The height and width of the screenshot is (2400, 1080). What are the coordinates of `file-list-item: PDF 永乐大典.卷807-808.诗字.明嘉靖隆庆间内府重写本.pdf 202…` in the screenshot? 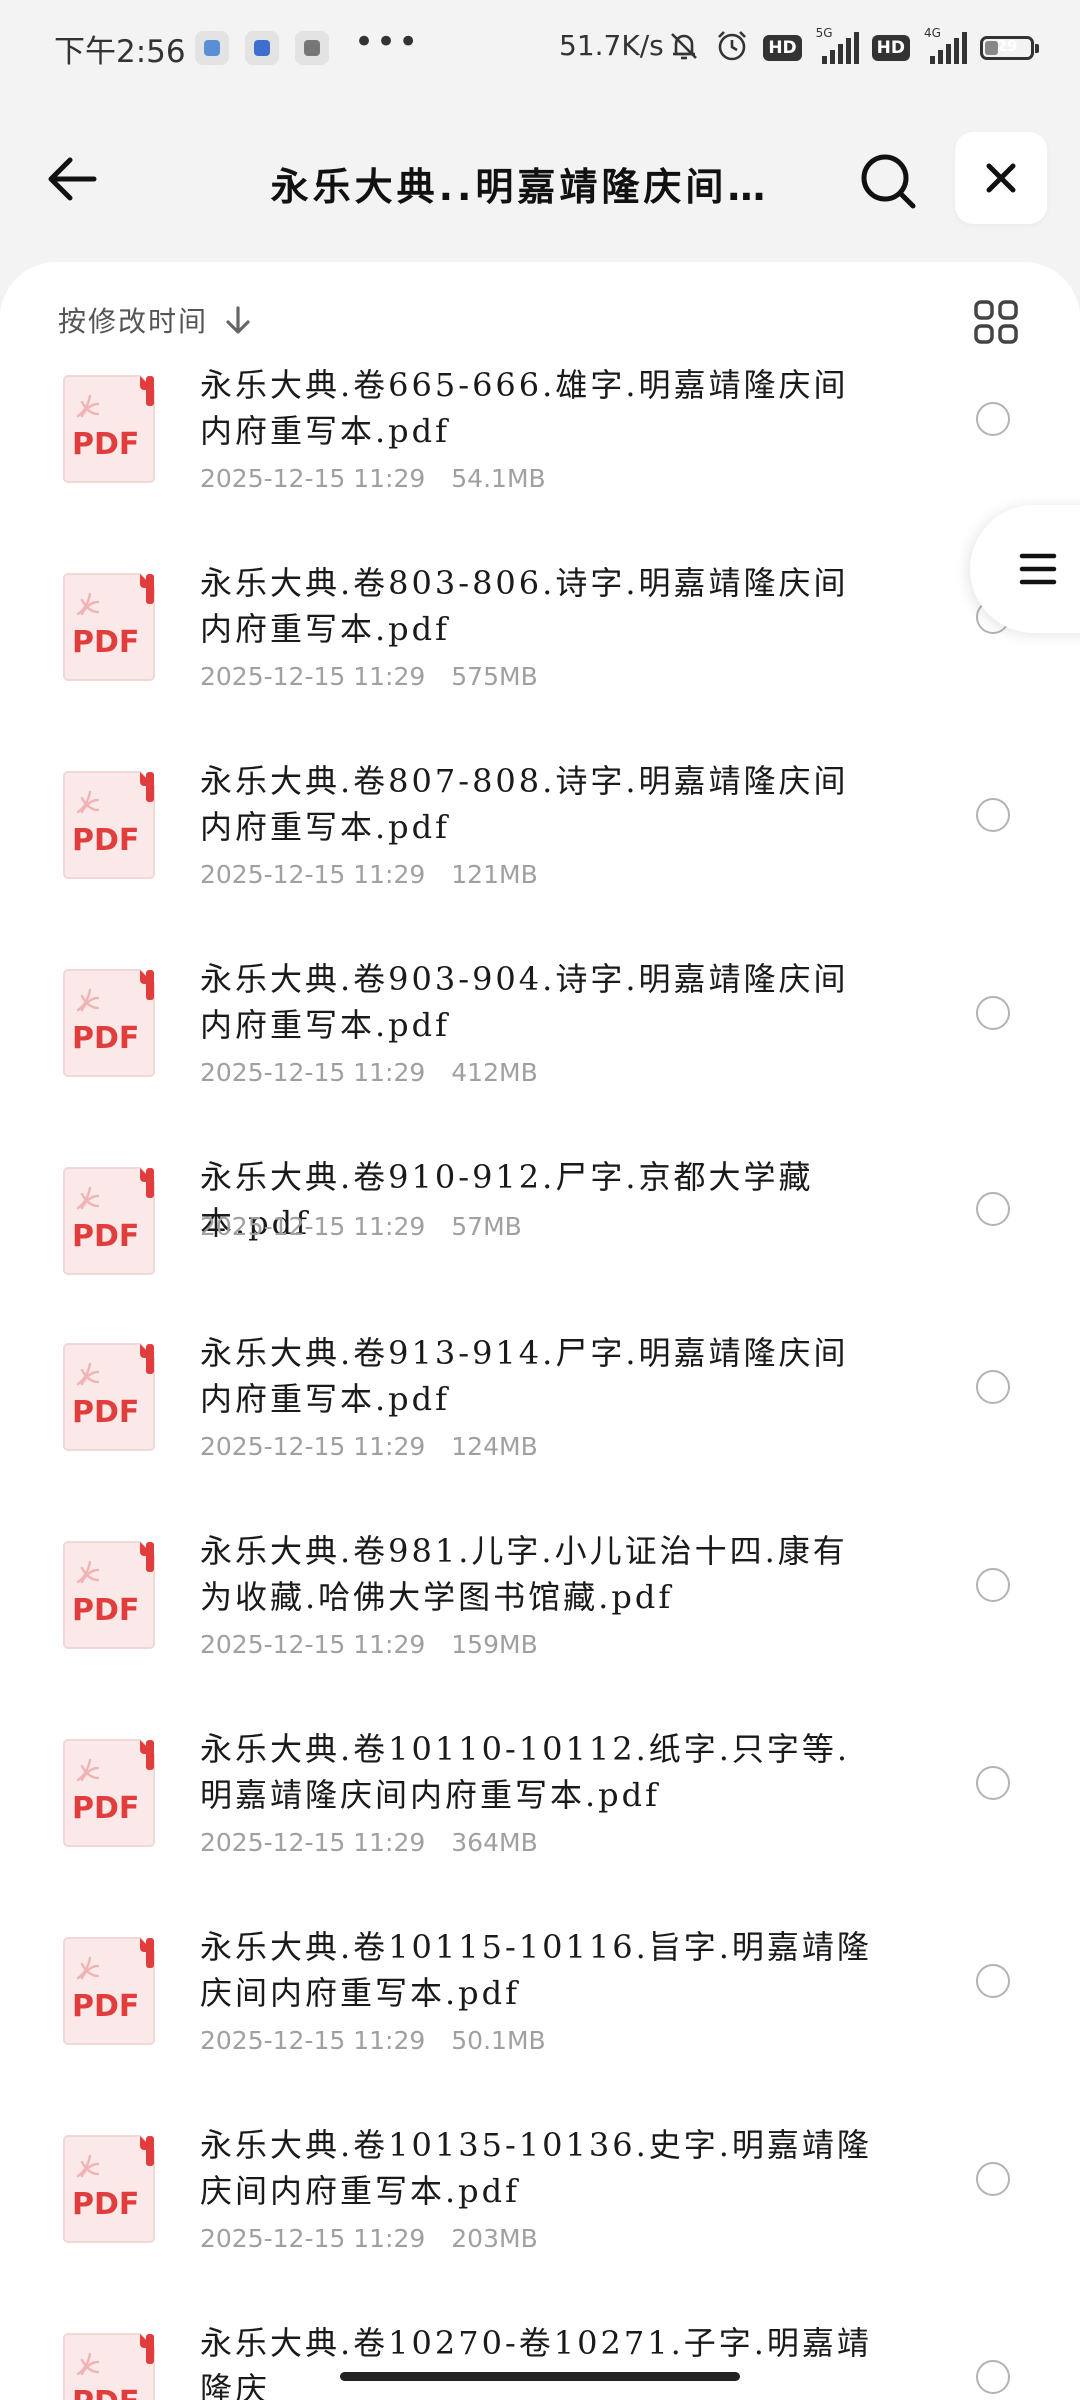 It's located at (540, 855).